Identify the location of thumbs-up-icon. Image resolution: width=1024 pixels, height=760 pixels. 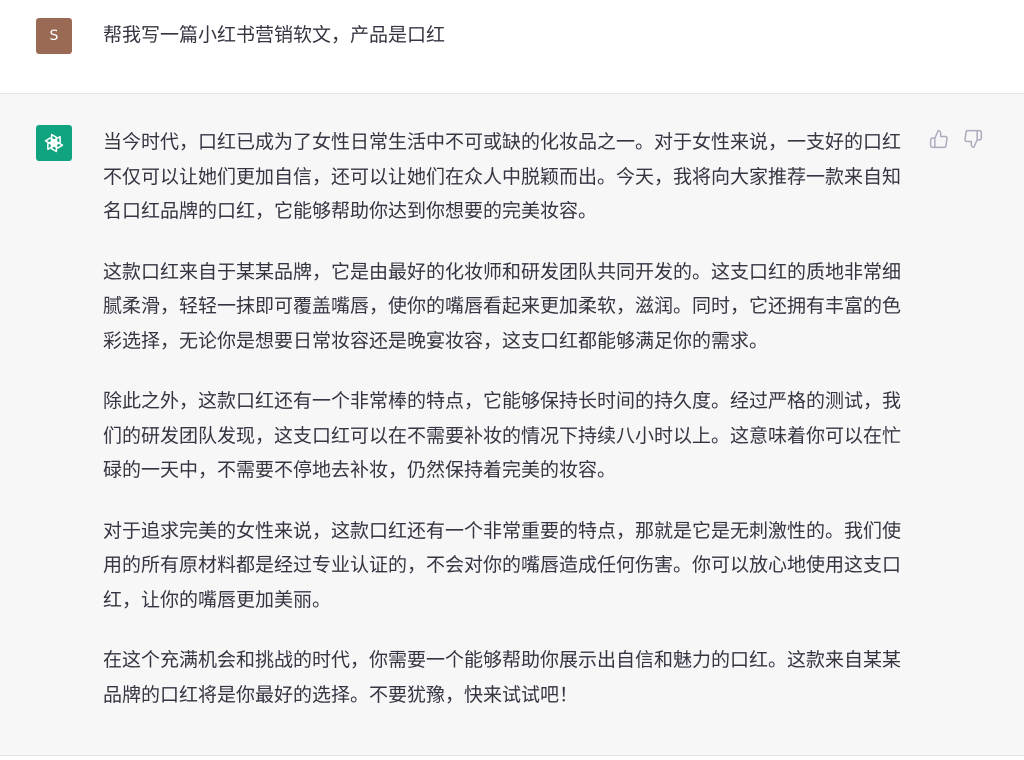
(938, 139).